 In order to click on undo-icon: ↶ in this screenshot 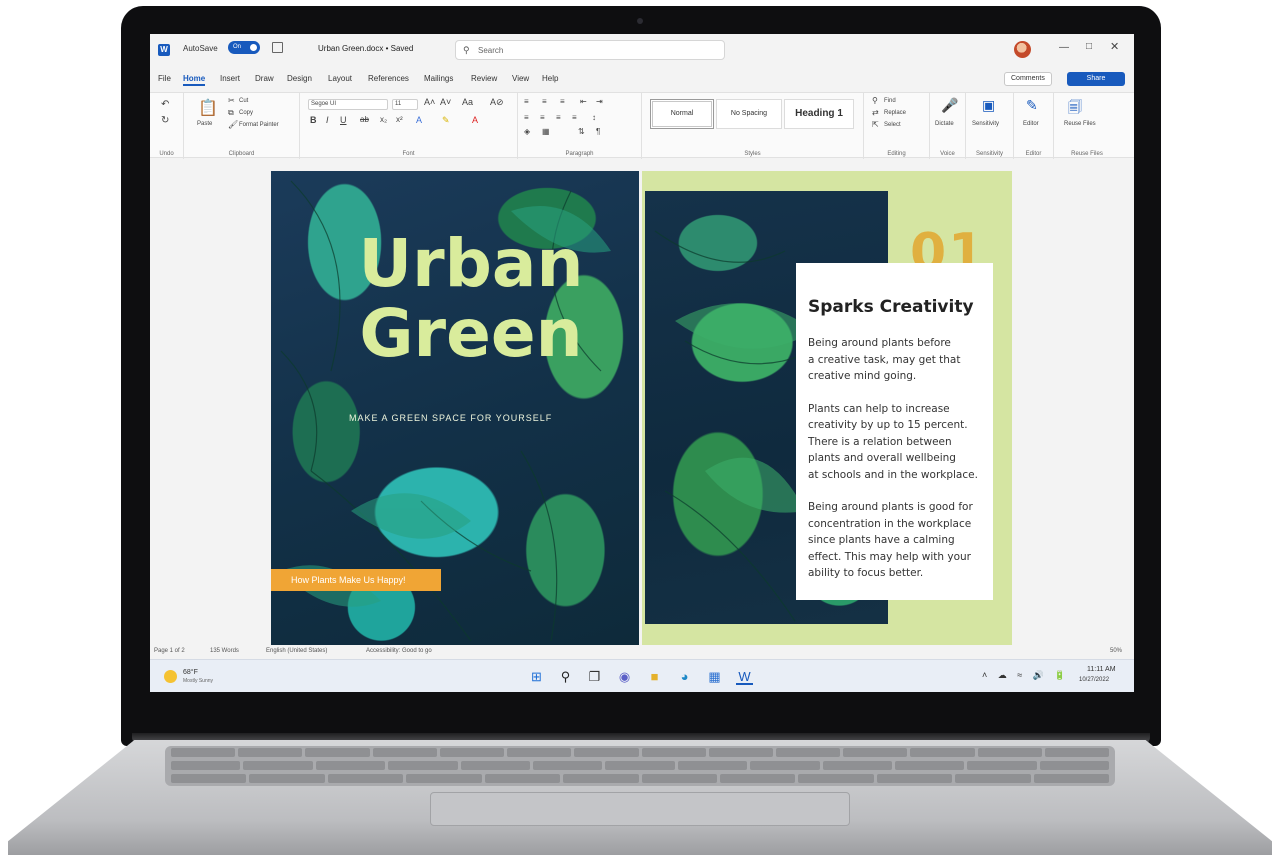, I will do `click(165, 104)`.